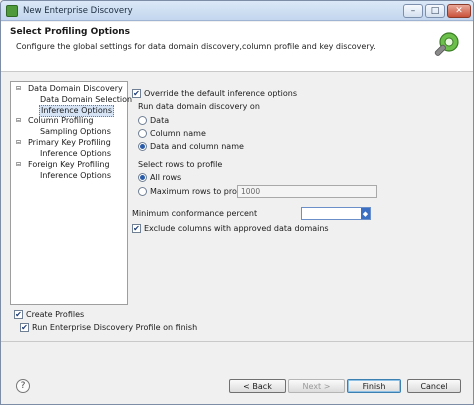 The height and width of the screenshot is (405, 474). I want to click on all-rows-label: All rows, so click(166, 177).